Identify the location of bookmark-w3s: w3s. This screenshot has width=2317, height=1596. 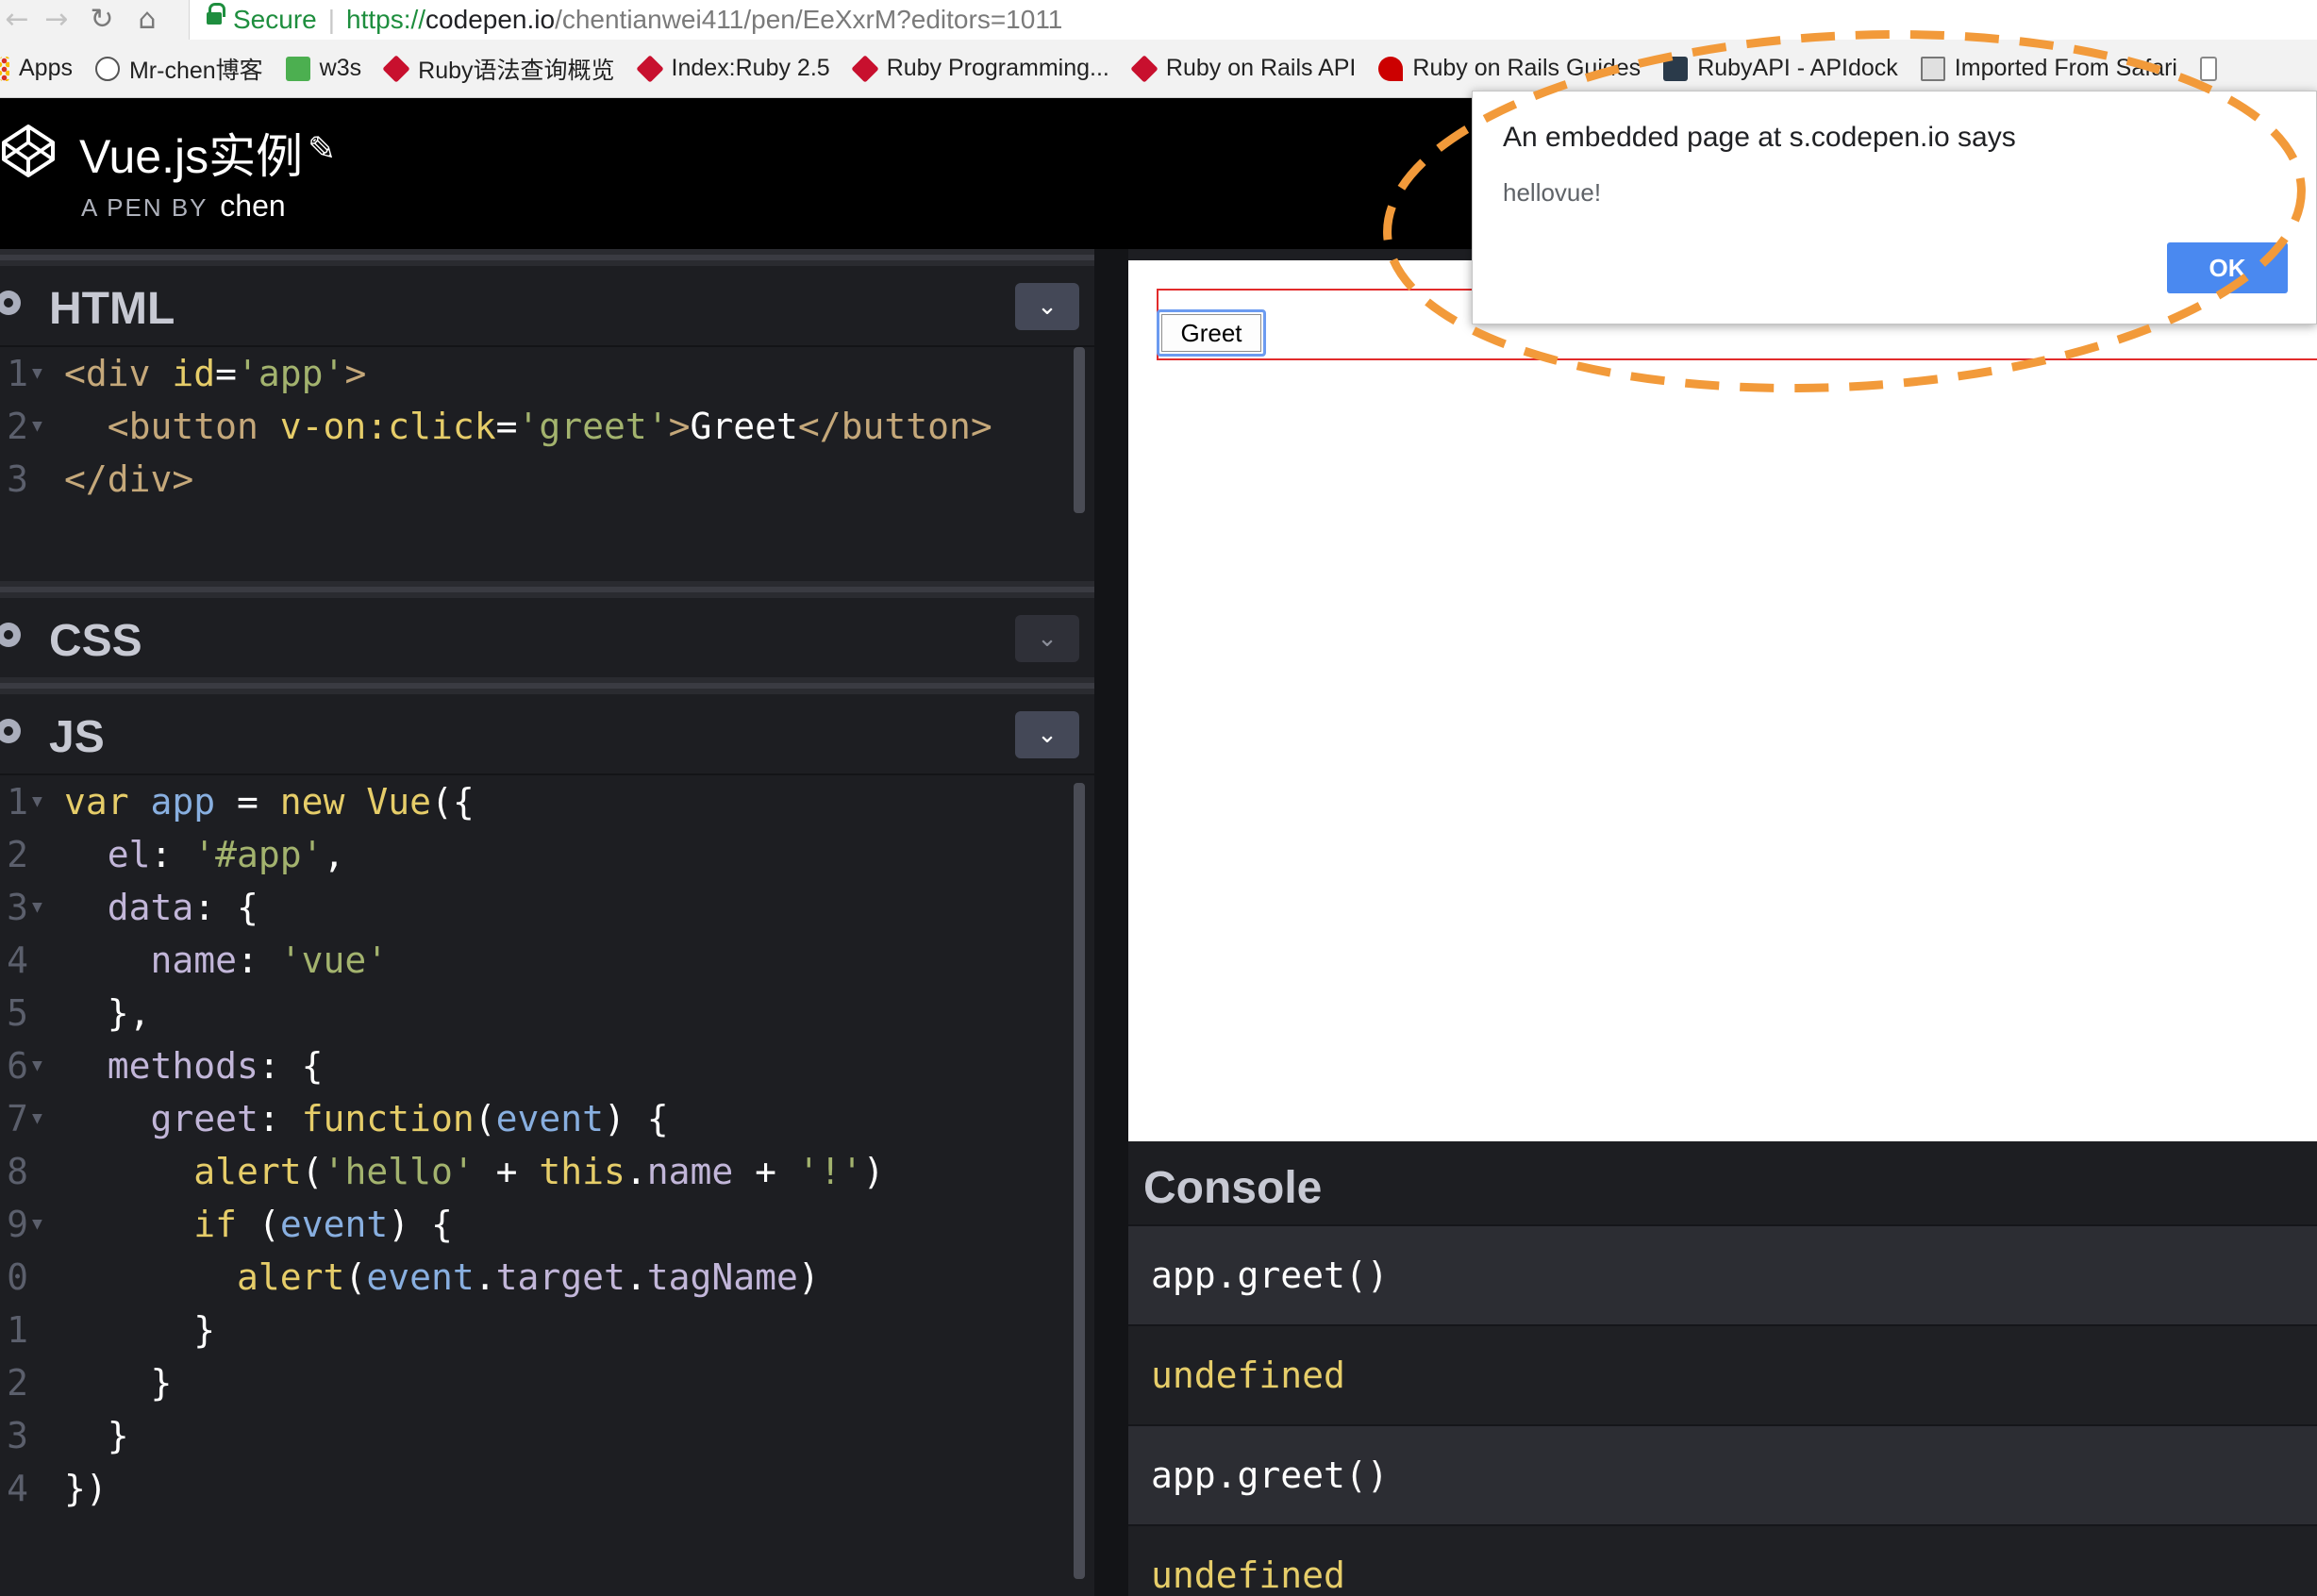
(323, 69).